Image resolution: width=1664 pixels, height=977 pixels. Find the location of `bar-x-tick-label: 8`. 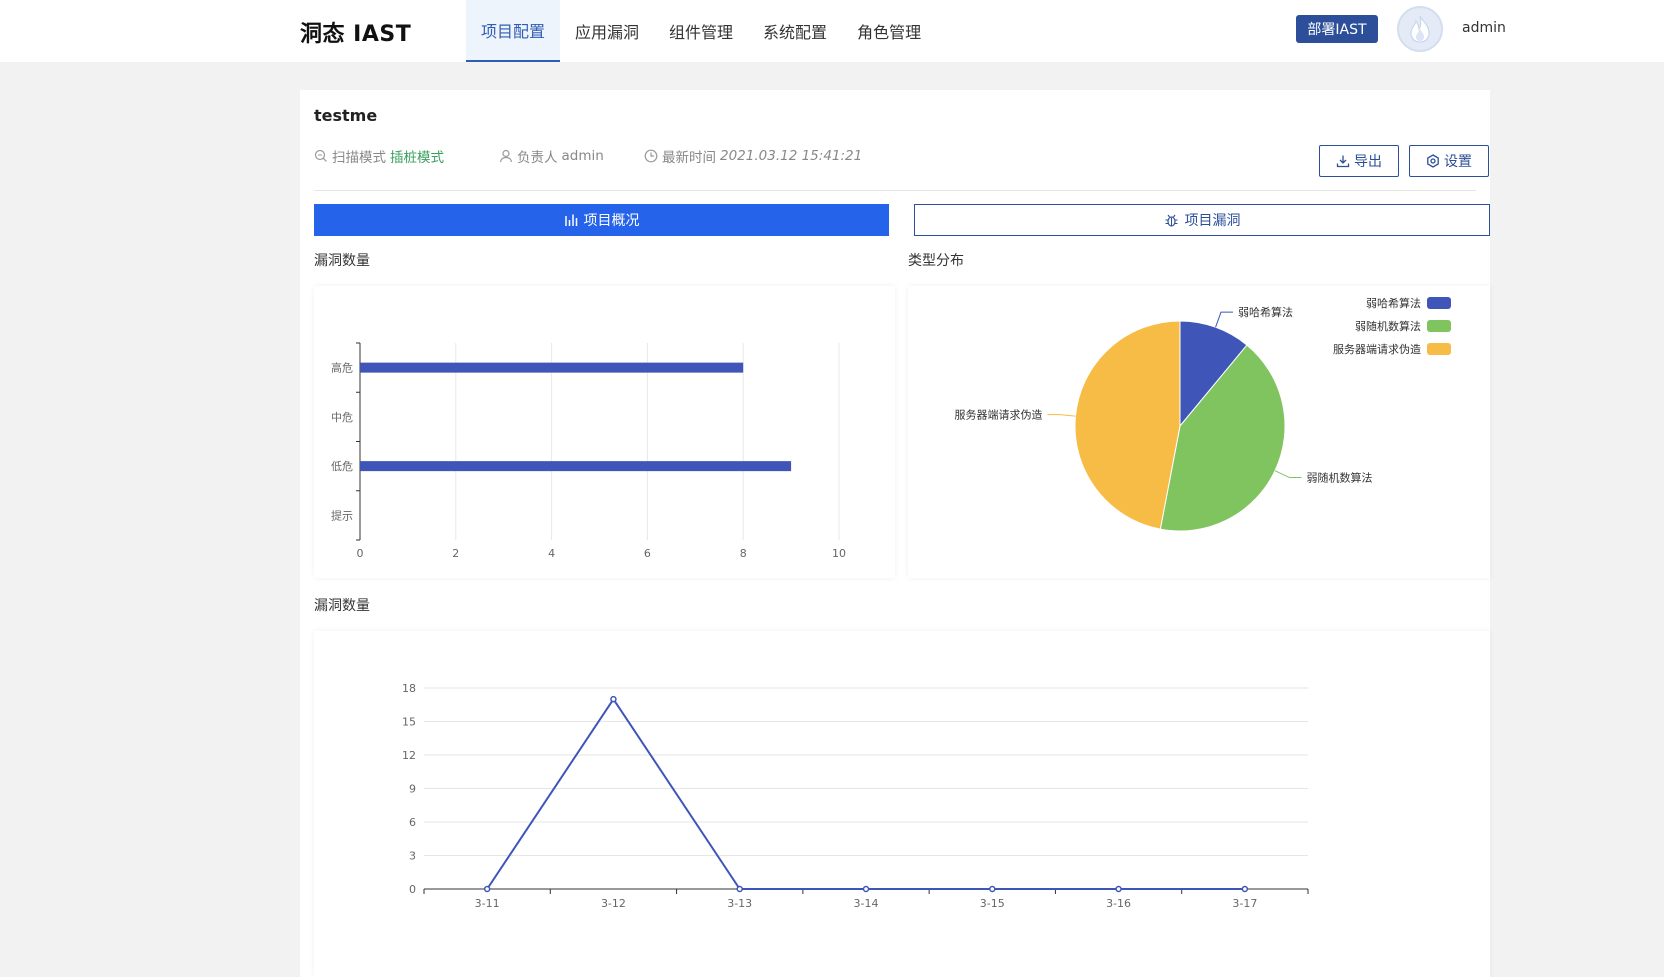

bar-x-tick-label: 8 is located at coordinates (743, 553).